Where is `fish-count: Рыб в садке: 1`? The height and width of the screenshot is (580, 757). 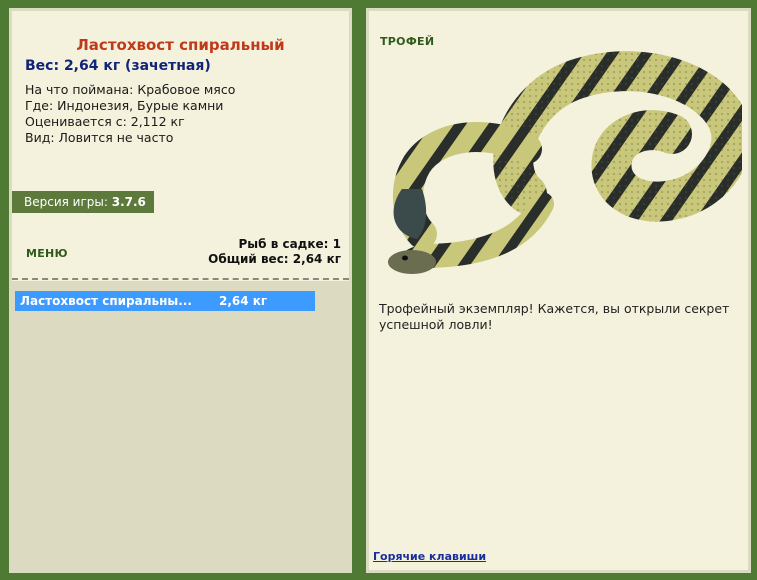 fish-count: Рыб в садке: 1 is located at coordinates (290, 244).